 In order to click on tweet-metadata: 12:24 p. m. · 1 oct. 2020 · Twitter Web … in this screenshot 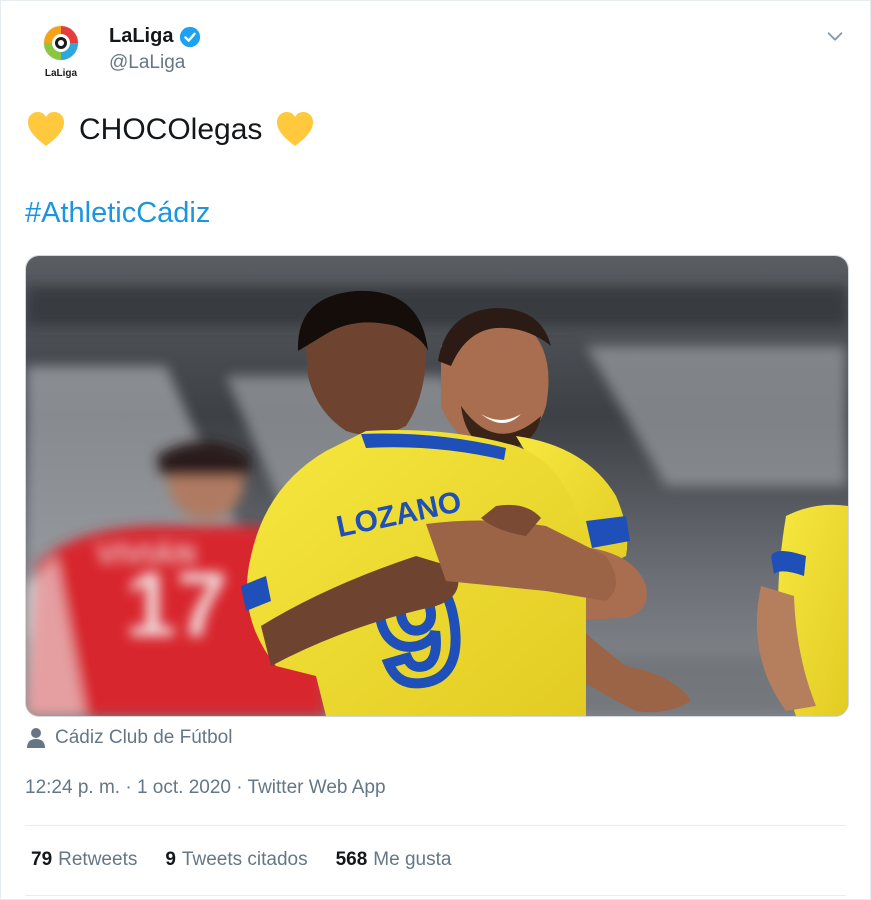, I will do `click(205, 788)`.